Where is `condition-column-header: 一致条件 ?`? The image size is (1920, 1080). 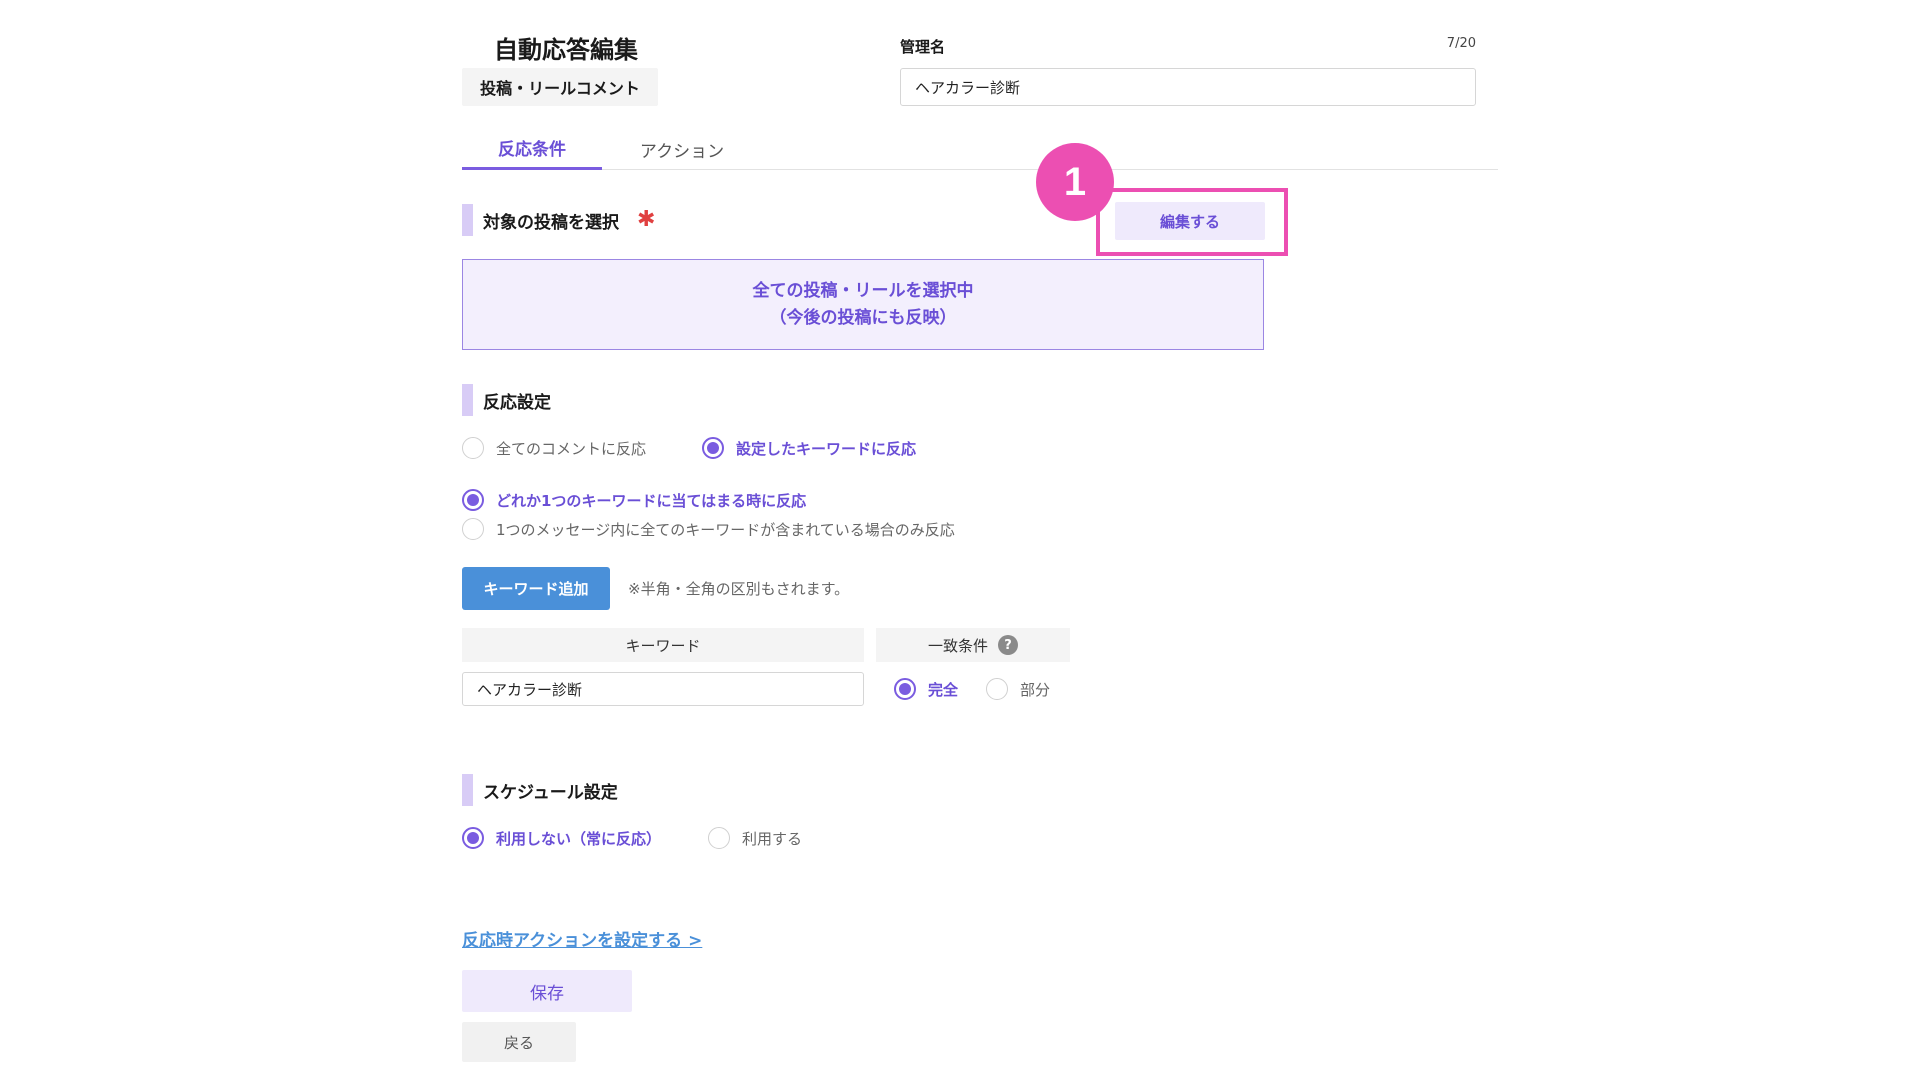 condition-column-header: 一致条件 ? is located at coordinates (973, 645).